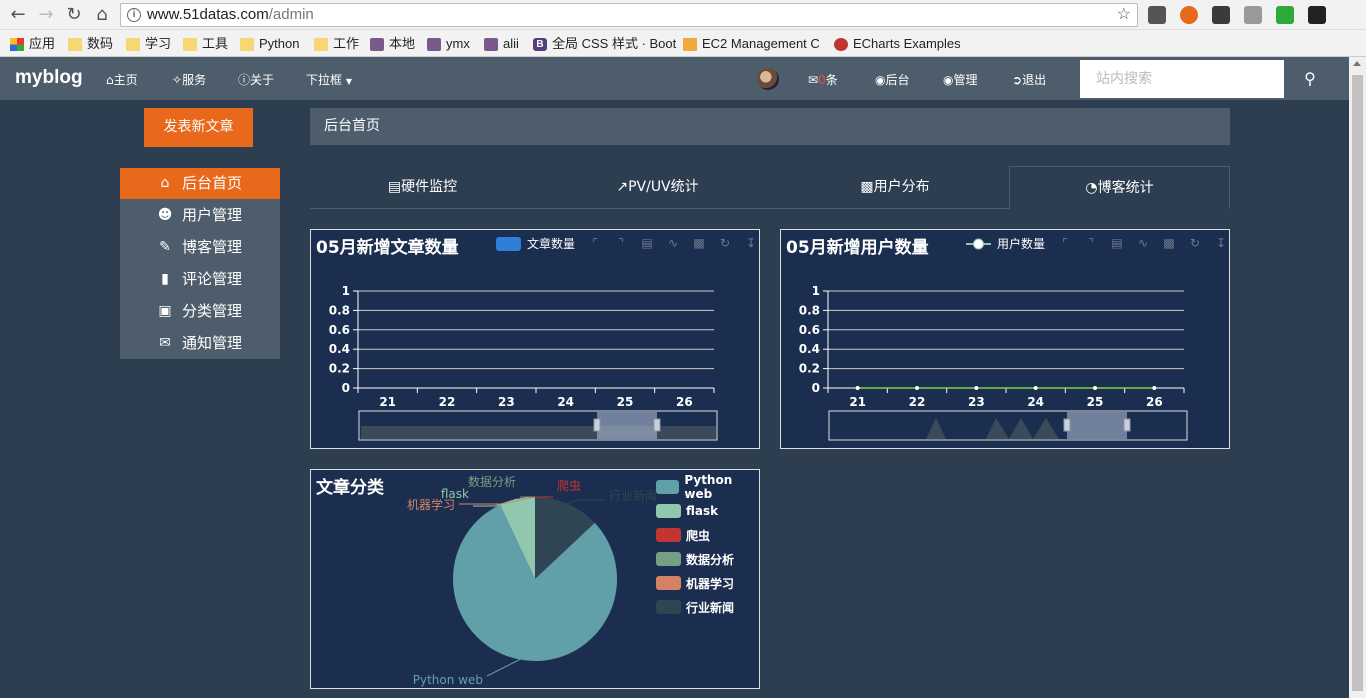  I want to click on tab-blog-stats: ◔博客统计, so click(1119, 187).